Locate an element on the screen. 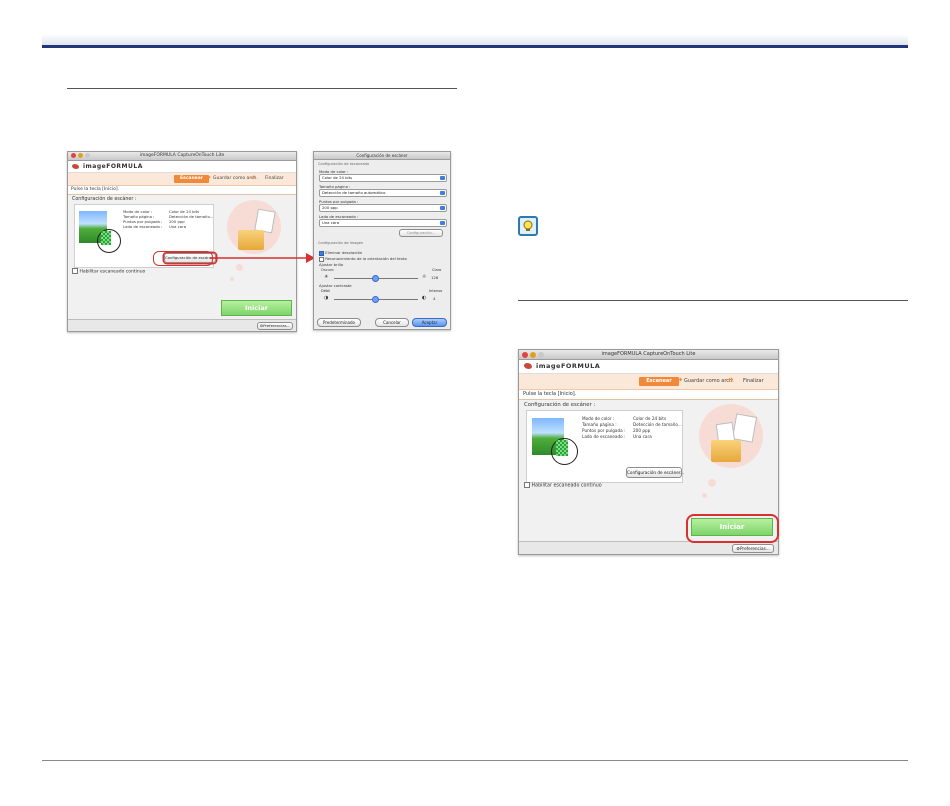 This screenshot has width=950, height=806. highlight-ring is located at coordinates (183, 258).